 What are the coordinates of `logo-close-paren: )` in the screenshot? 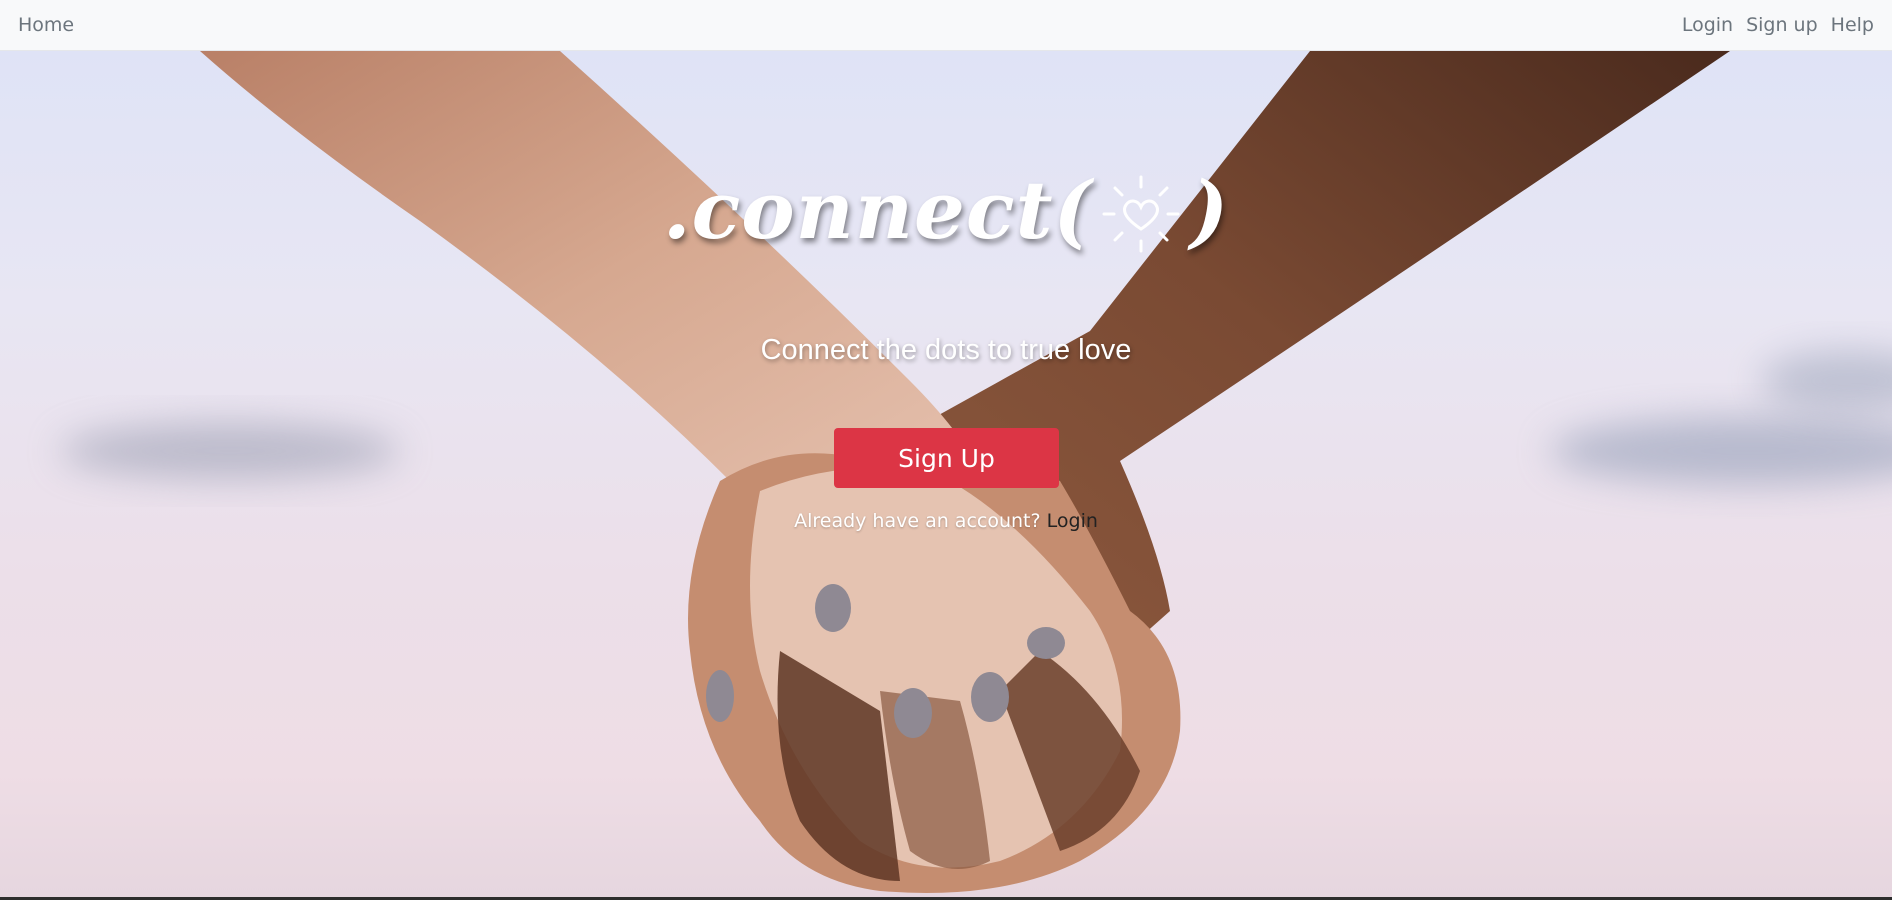 It's located at (1210, 210).